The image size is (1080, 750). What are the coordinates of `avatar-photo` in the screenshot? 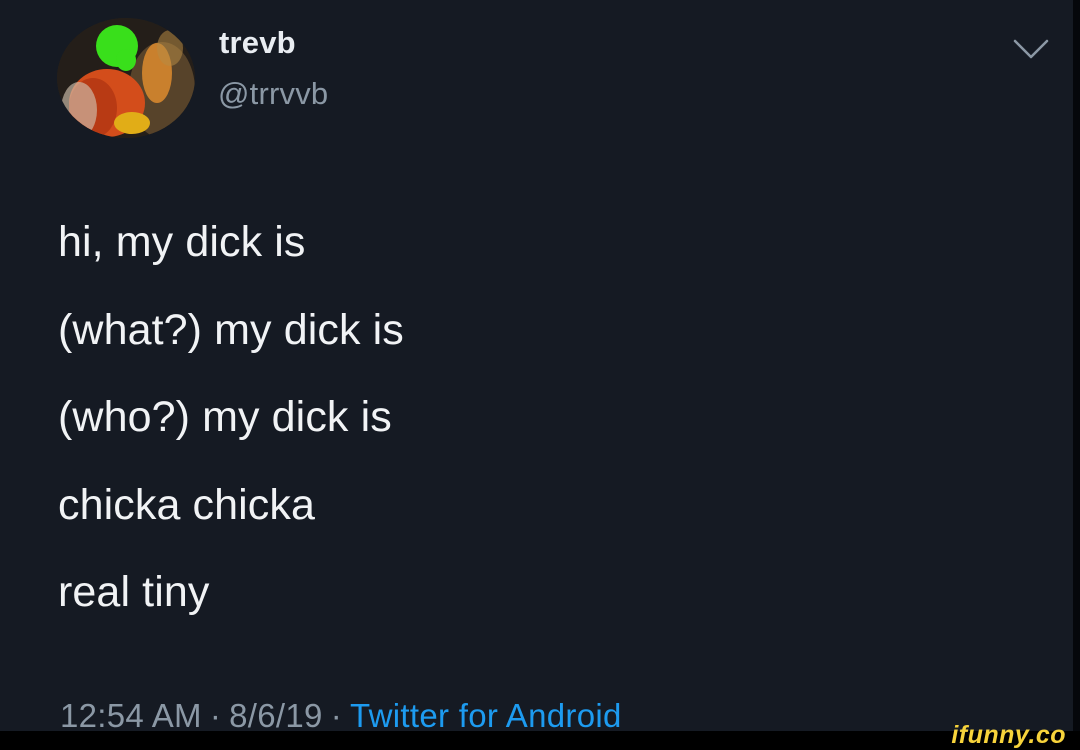 It's located at (126, 78).